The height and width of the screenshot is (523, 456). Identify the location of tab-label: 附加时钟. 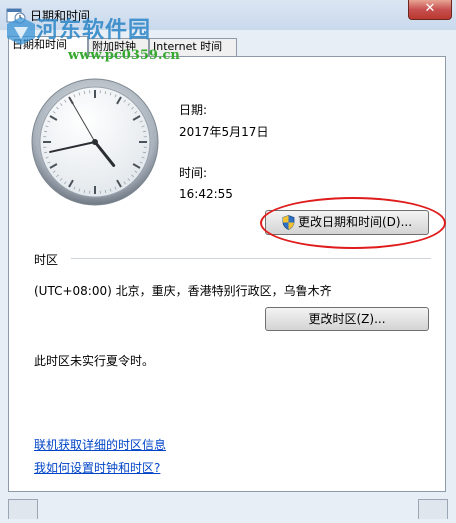
(114, 46).